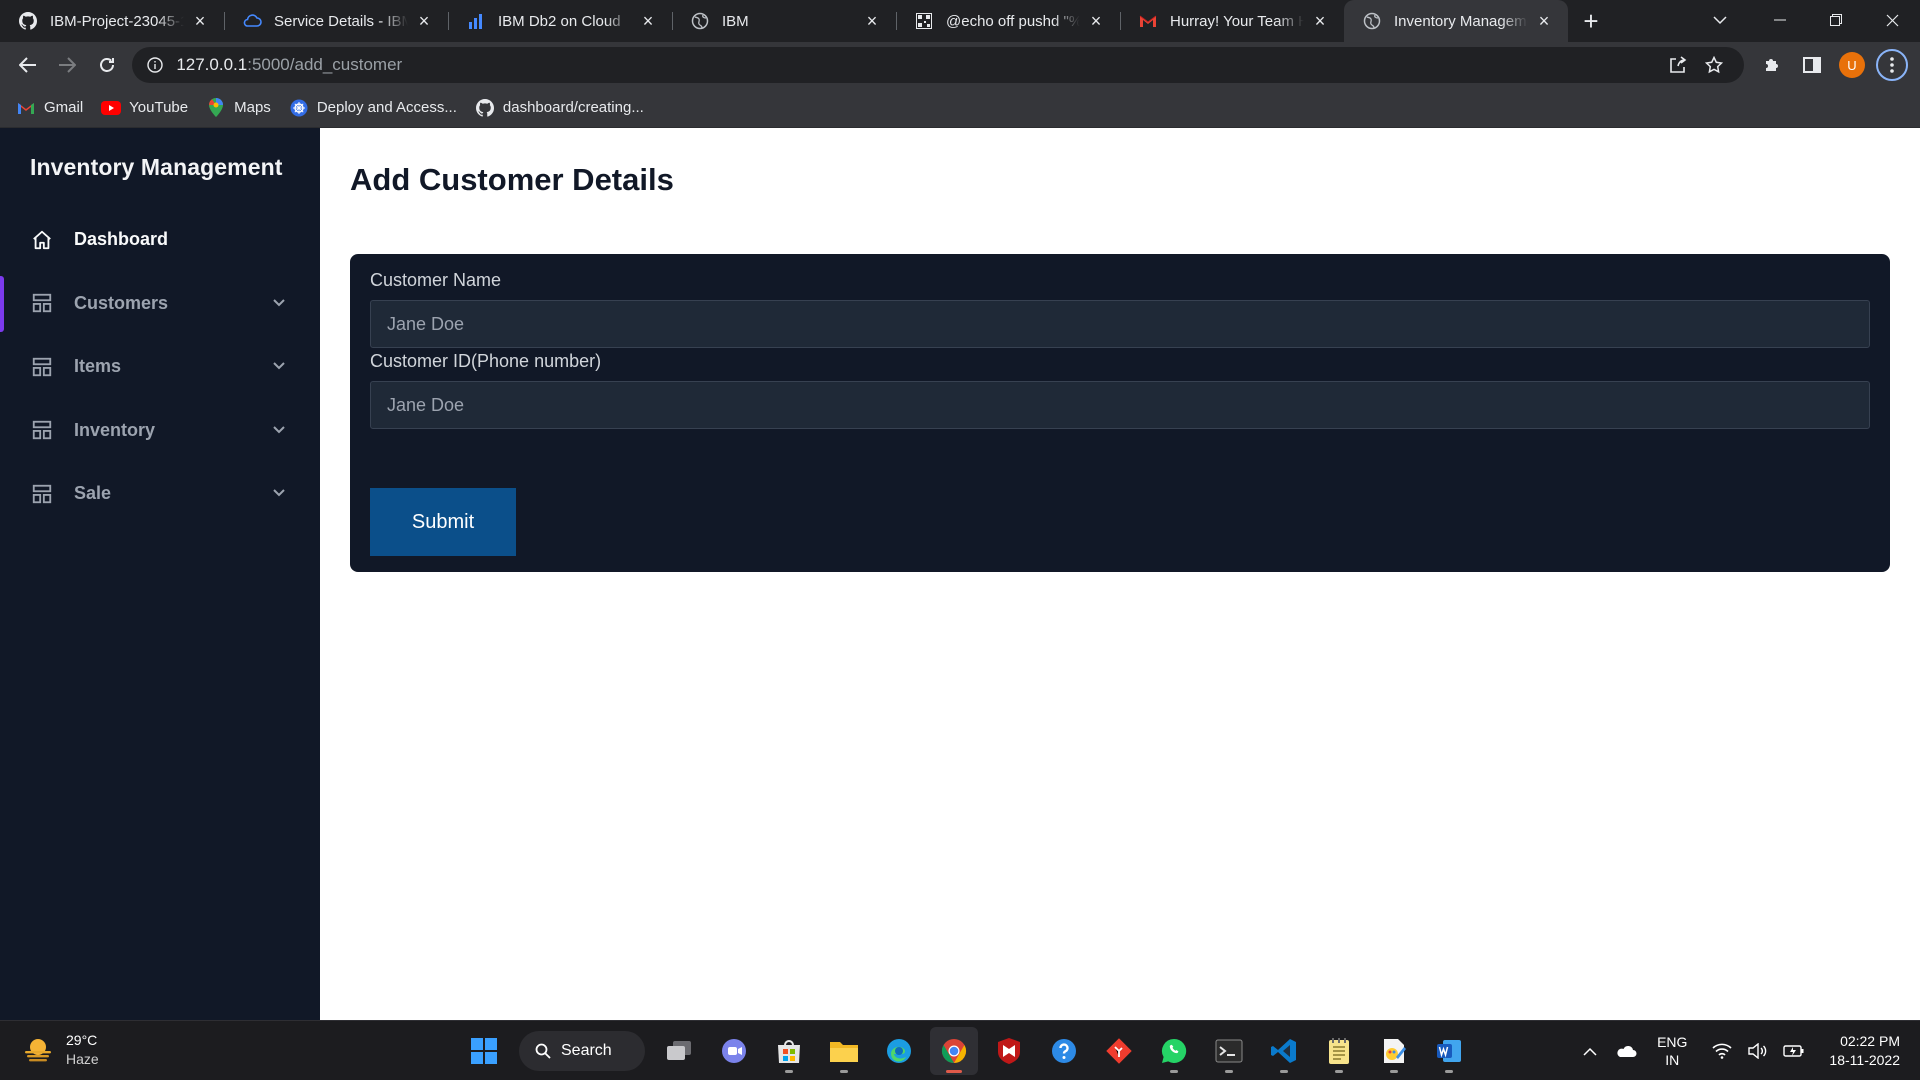 The height and width of the screenshot is (1080, 1920). Describe the element at coordinates (784, 21) in the screenshot. I see `browser-tab: IBM ×` at that location.